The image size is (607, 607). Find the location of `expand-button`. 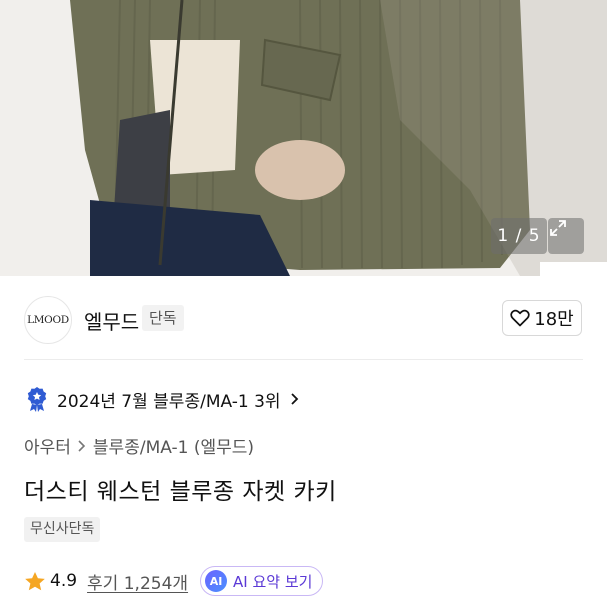

expand-button is located at coordinates (566, 236).